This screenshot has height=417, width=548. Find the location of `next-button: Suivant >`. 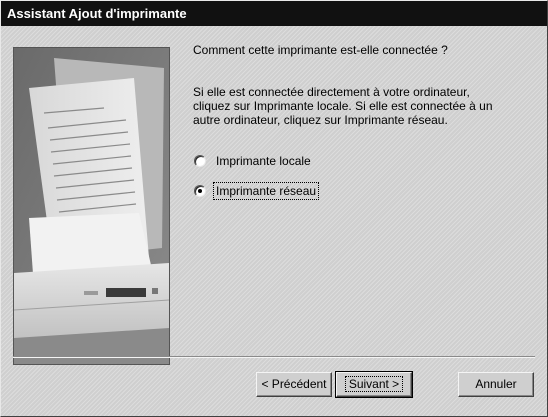

next-button: Suivant > is located at coordinates (374, 384).